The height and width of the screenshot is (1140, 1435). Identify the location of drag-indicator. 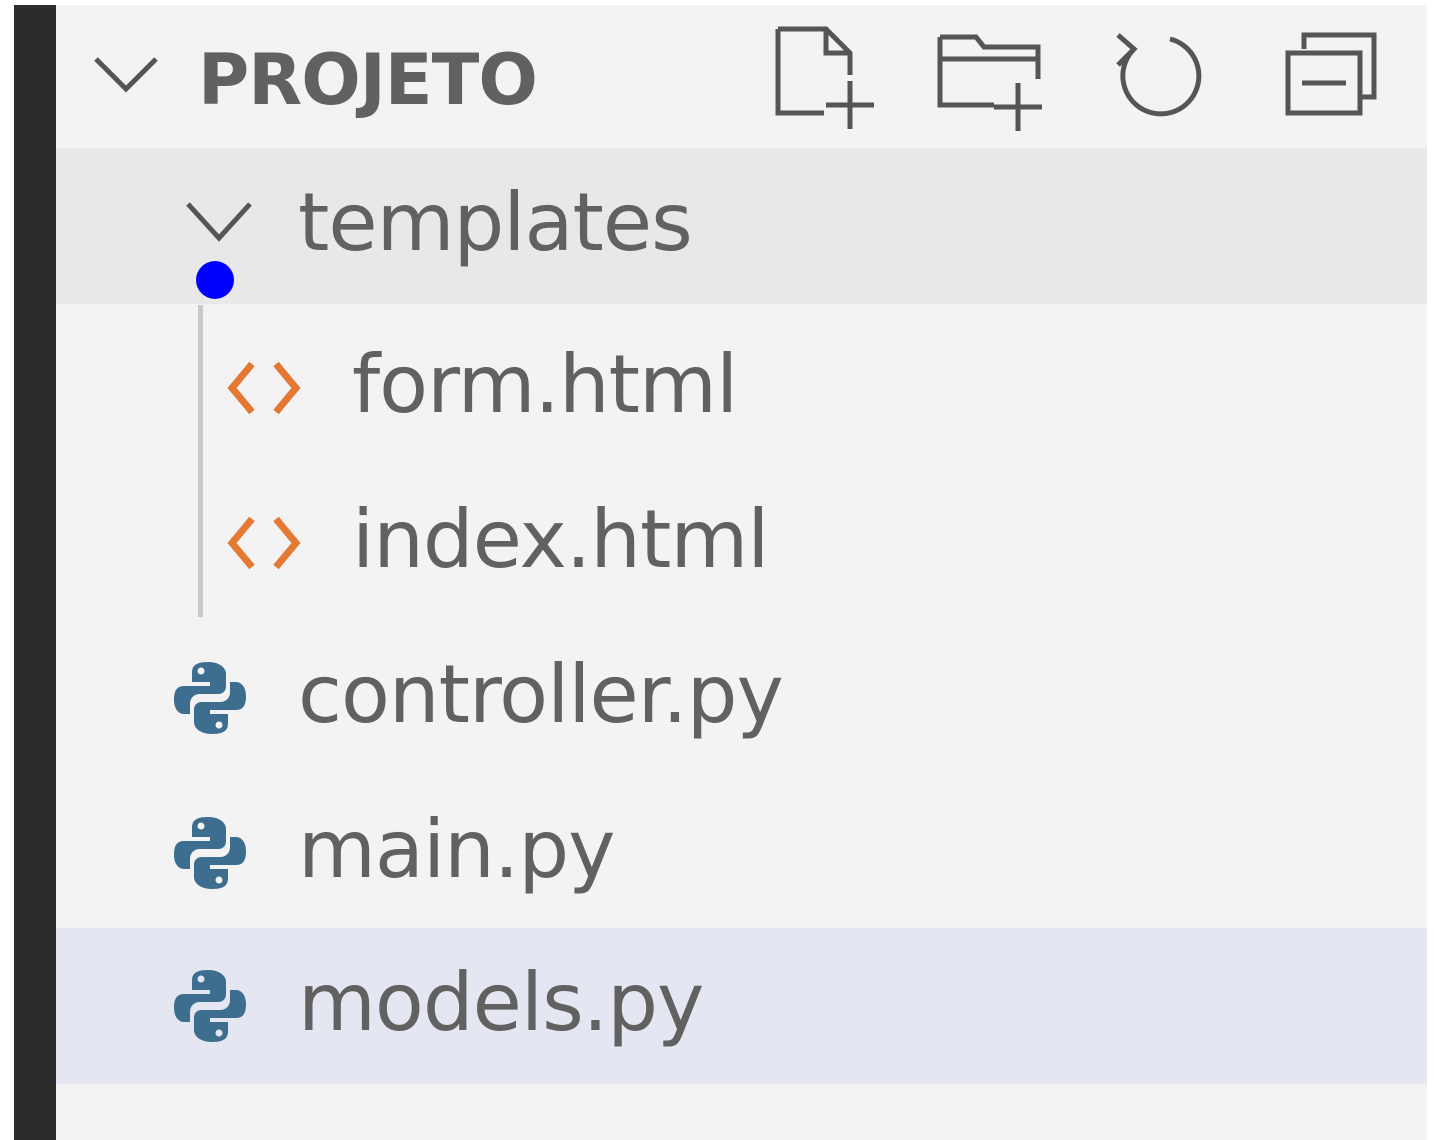
(215, 280).